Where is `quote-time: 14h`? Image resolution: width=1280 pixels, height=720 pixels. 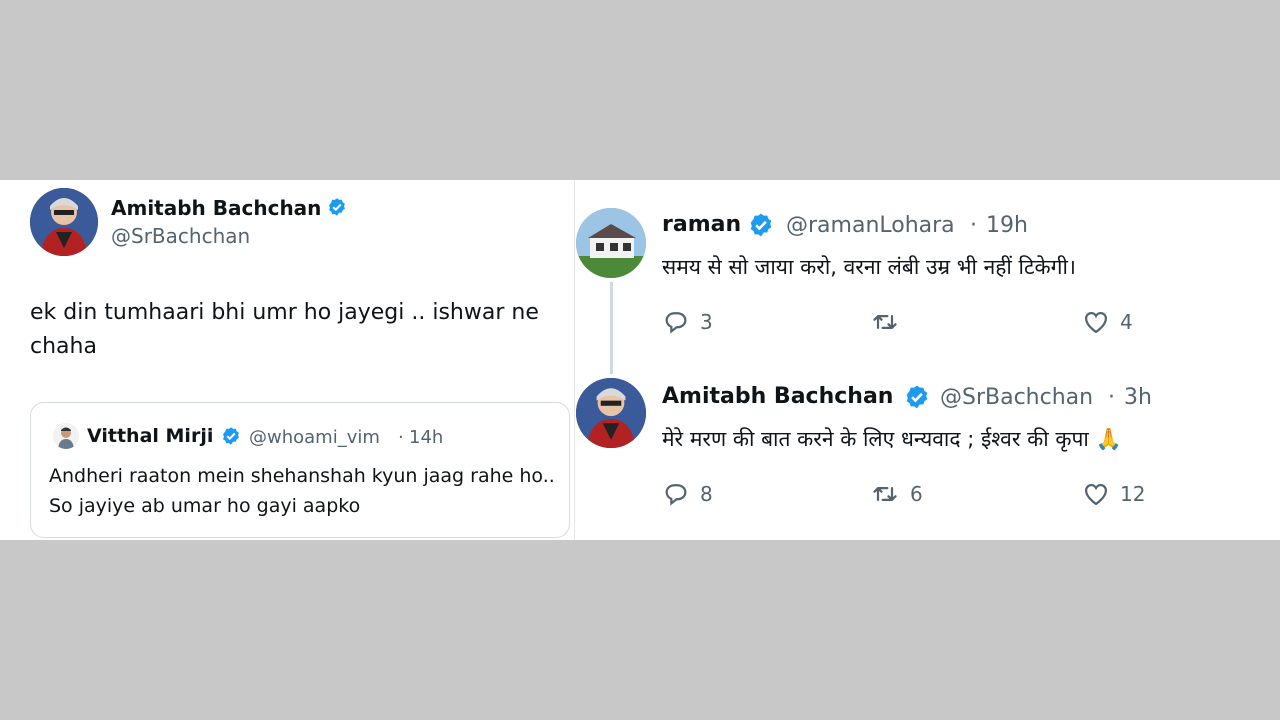
quote-time: 14h is located at coordinates (426, 437).